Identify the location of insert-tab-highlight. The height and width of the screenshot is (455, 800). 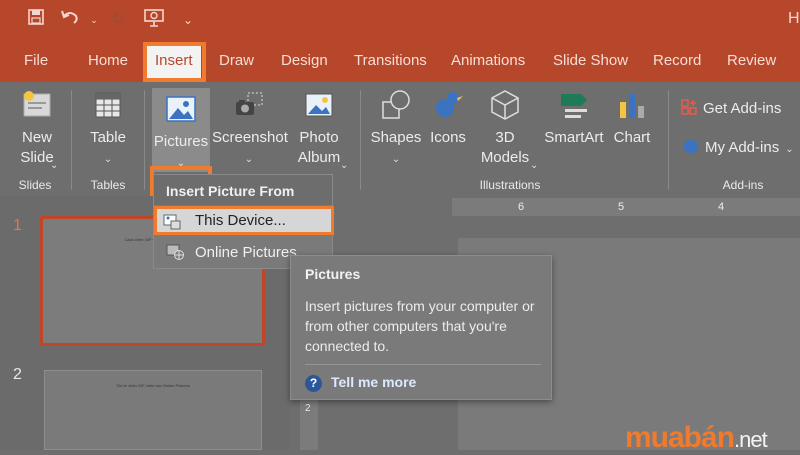
(174, 62).